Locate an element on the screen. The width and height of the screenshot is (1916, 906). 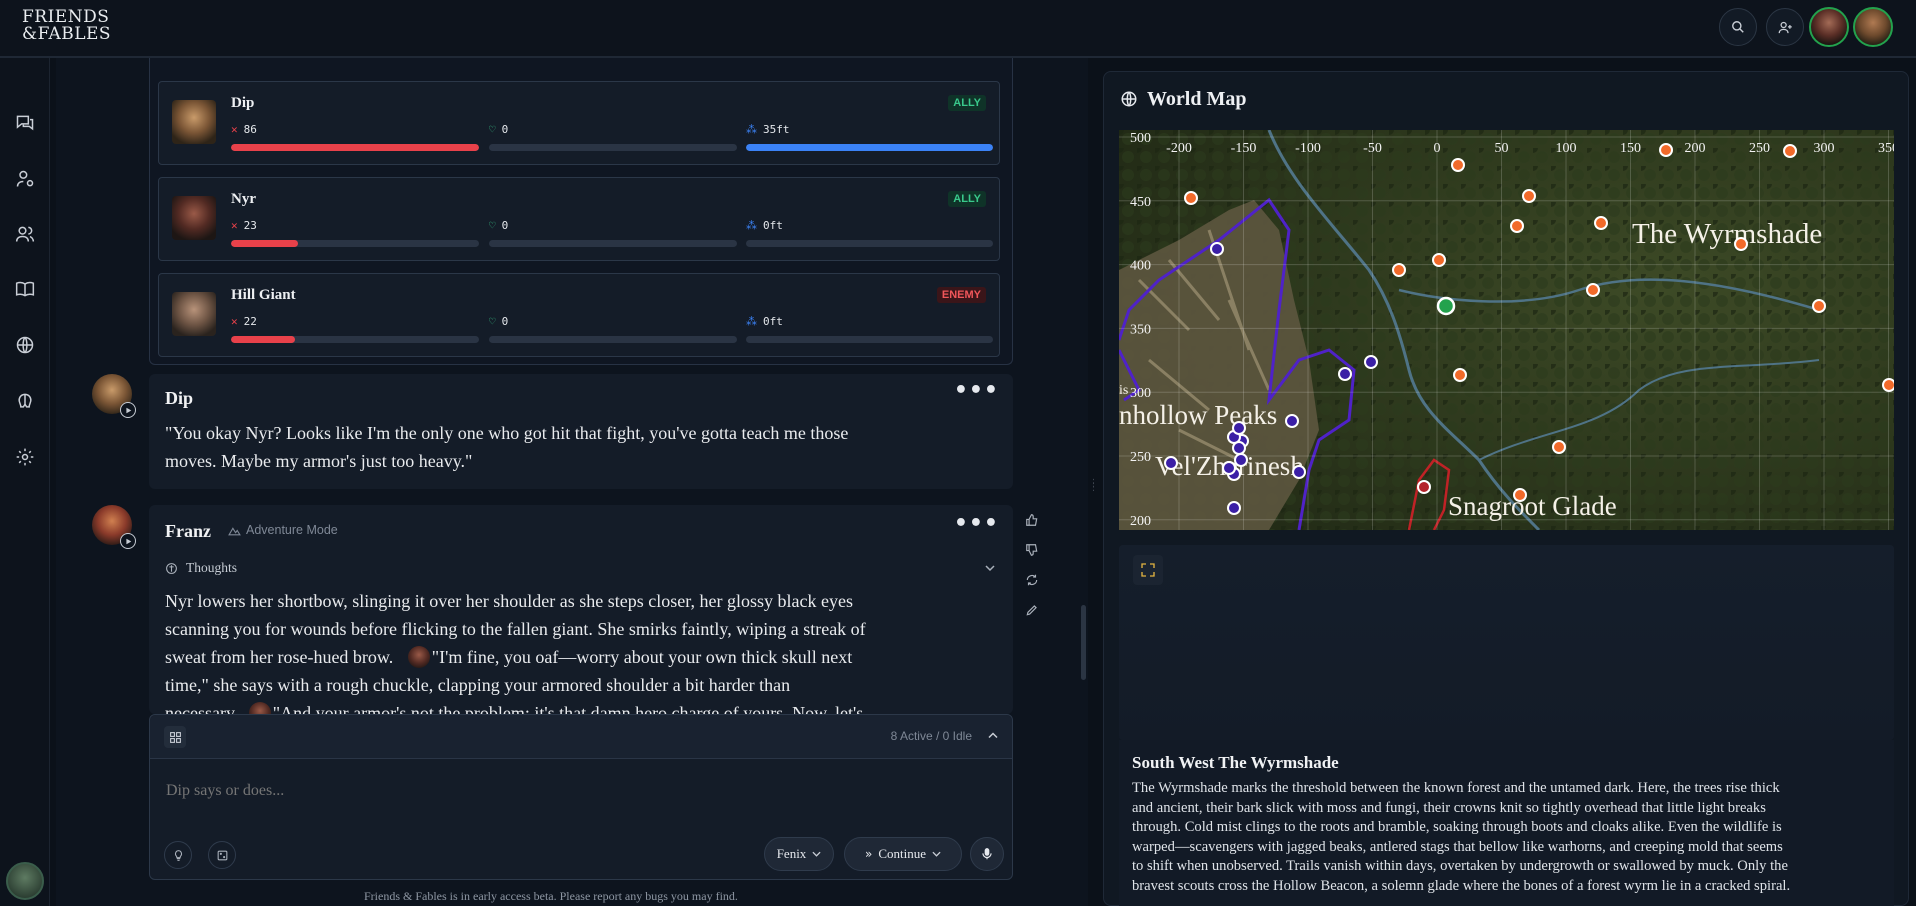
sidebar-item-settings is located at coordinates (25, 457).